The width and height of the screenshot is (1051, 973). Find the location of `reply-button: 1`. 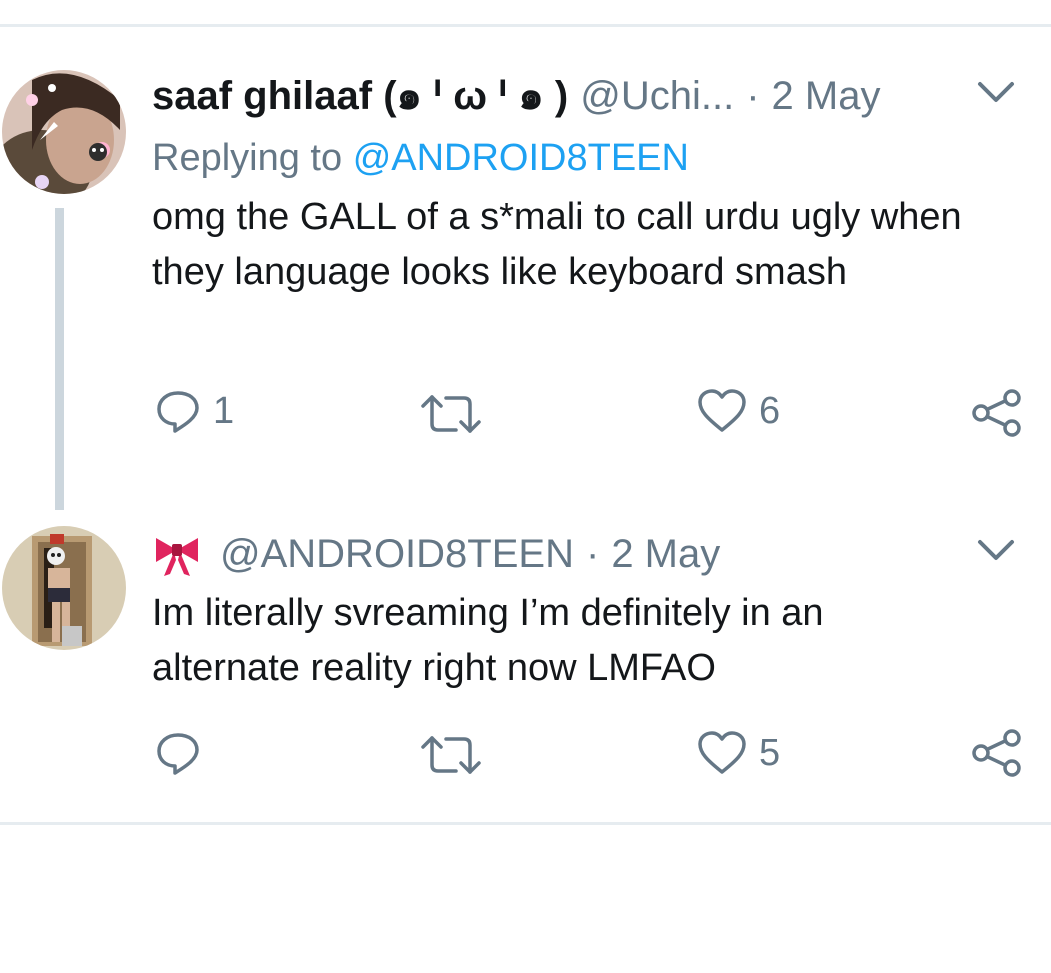

reply-button: 1 is located at coordinates (194, 411).